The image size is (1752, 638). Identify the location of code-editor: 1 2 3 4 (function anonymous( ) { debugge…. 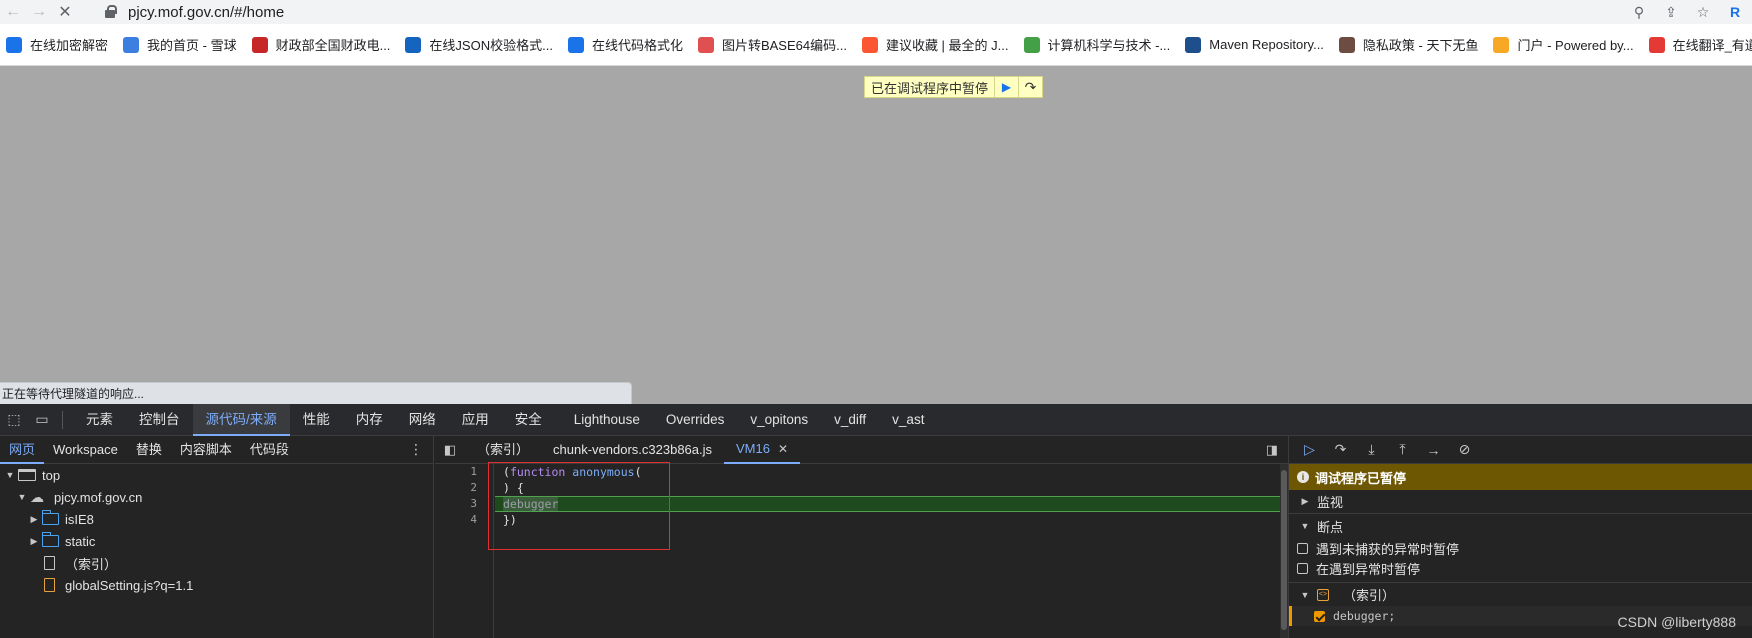
(861, 551).